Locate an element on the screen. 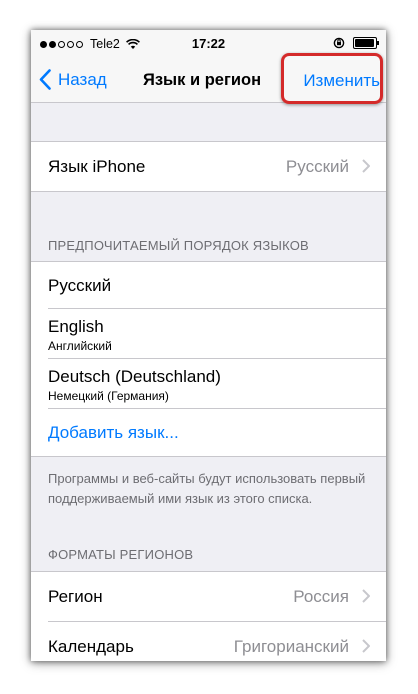 The image size is (418, 694). calendar-cell: Календарь Григорианский is located at coordinates (208, 641).